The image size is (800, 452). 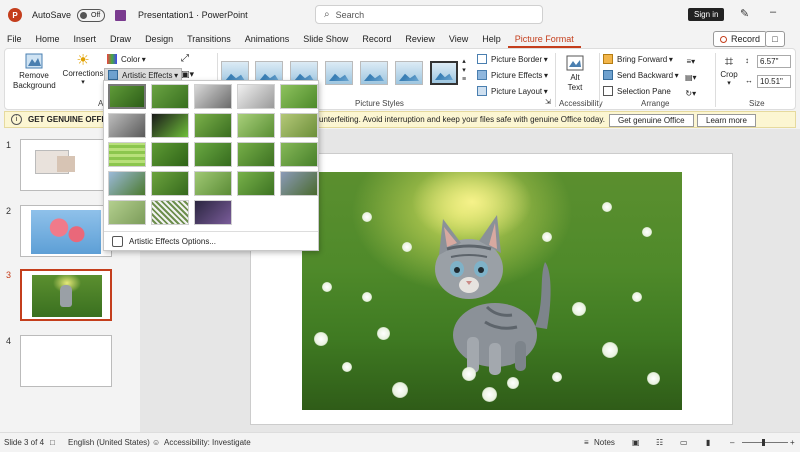 I want to click on align-icon: ≡▾, so click(x=690, y=62).